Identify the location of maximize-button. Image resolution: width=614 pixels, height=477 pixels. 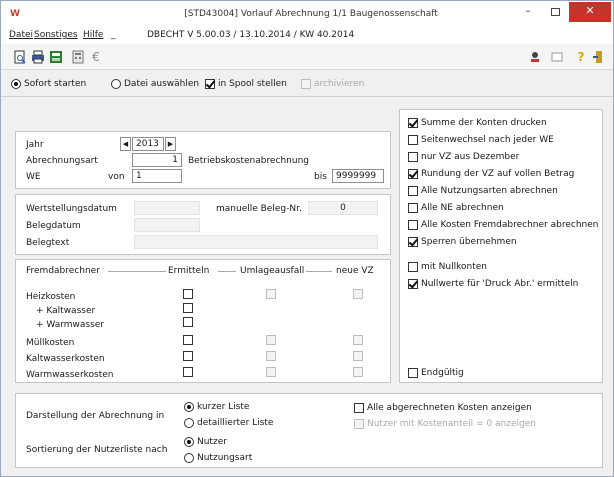
(555, 12).